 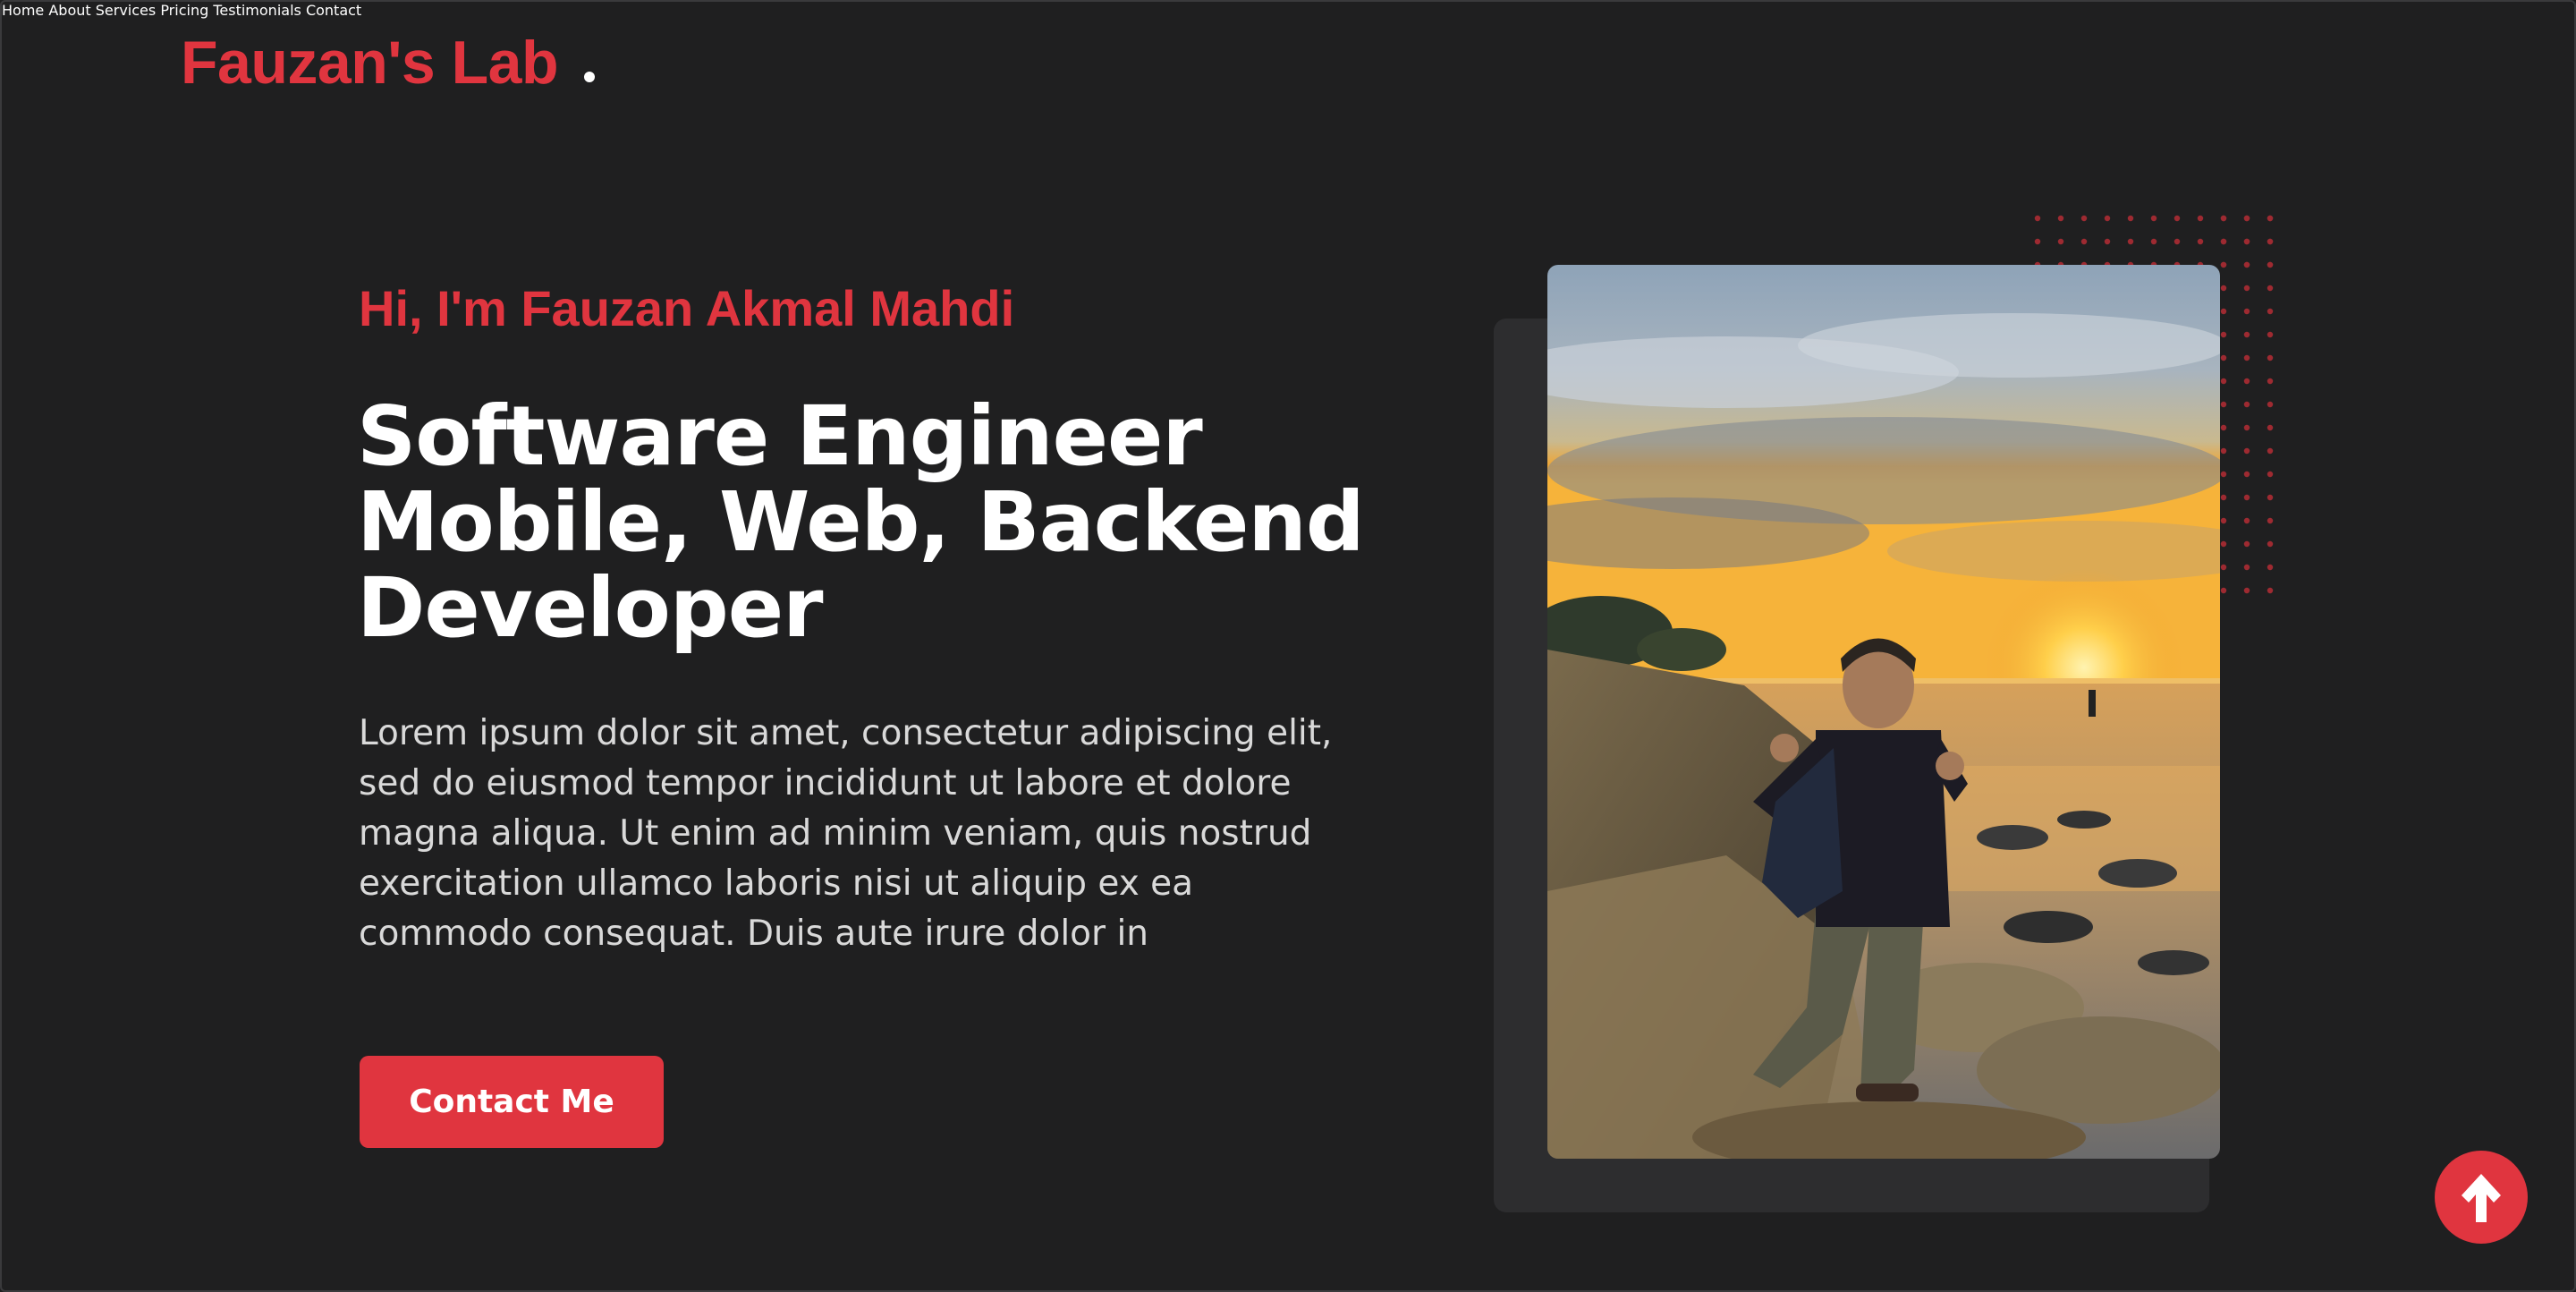 I want to click on headline-line: Software Engineer, so click(x=780, y=436).